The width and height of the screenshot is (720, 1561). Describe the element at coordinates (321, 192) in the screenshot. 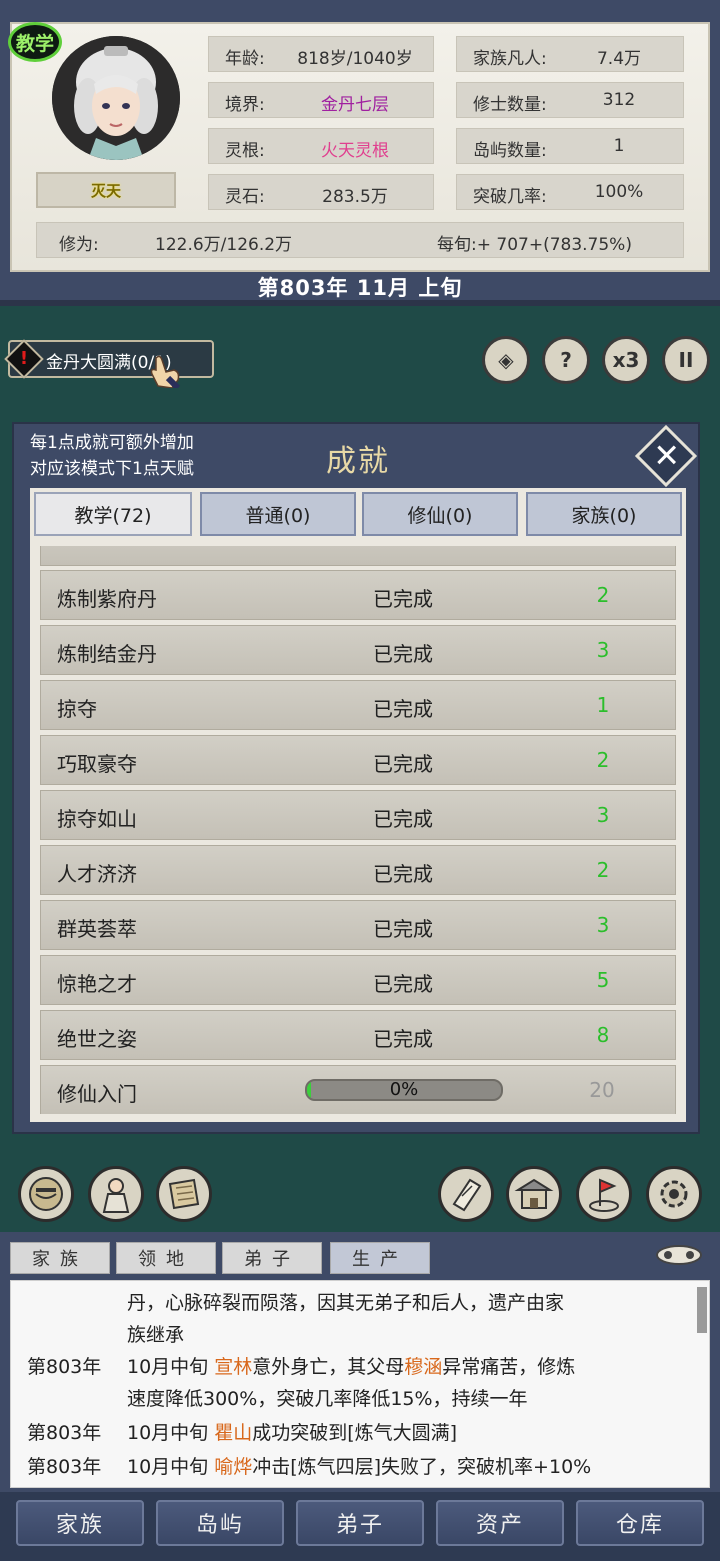

I see `stat-spirit-stones: 灵石: 283.5万` at that location.